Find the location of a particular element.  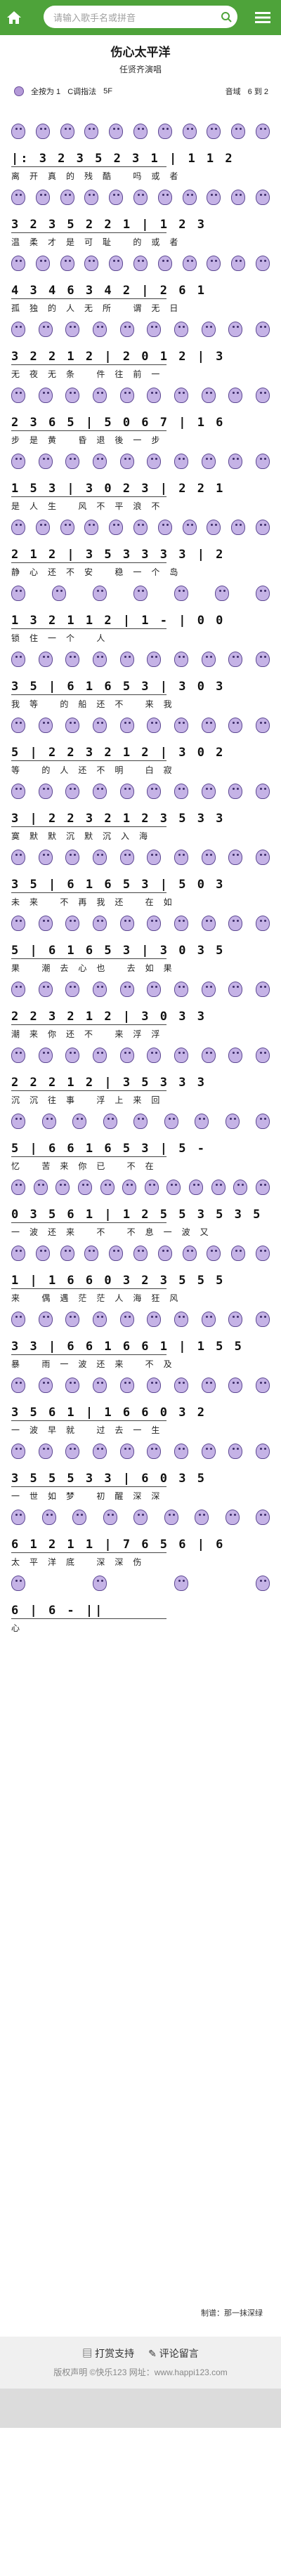

search-button is located at coordinates (226, 17).